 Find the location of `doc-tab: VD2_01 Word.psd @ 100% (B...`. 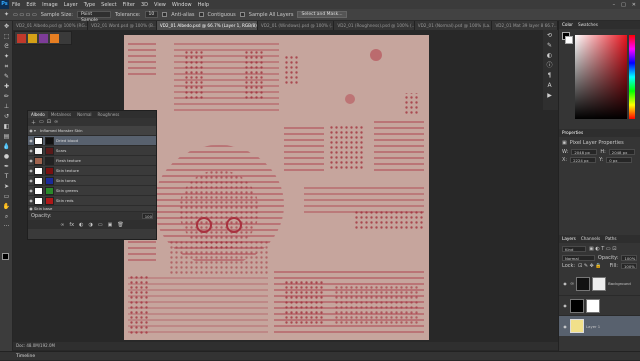

doc-tab: VD2_01 Word.psd @ 100% (B... is located at coordinates (122, 25).